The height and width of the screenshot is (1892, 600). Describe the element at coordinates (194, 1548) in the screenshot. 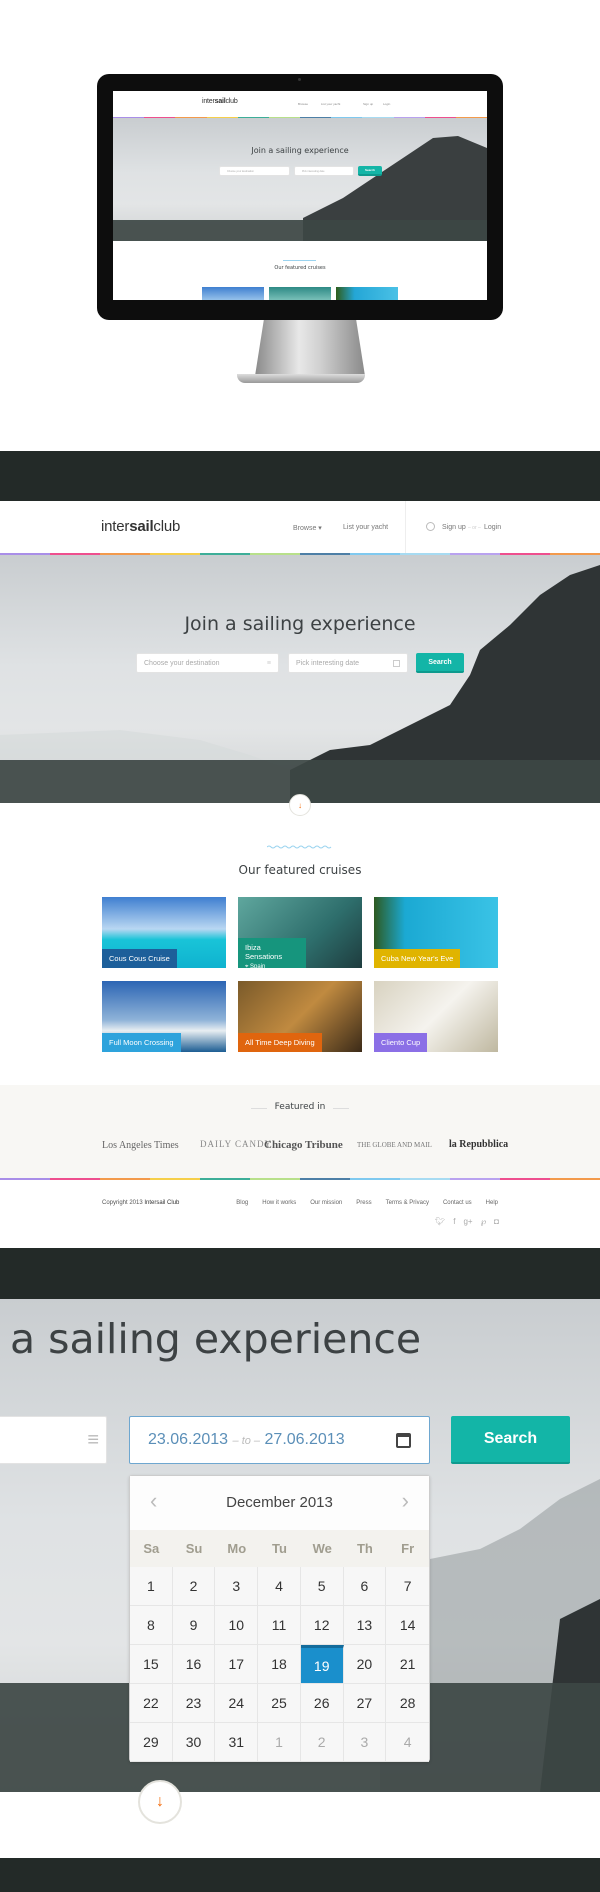

I see `weekday-label: Su` at that location.